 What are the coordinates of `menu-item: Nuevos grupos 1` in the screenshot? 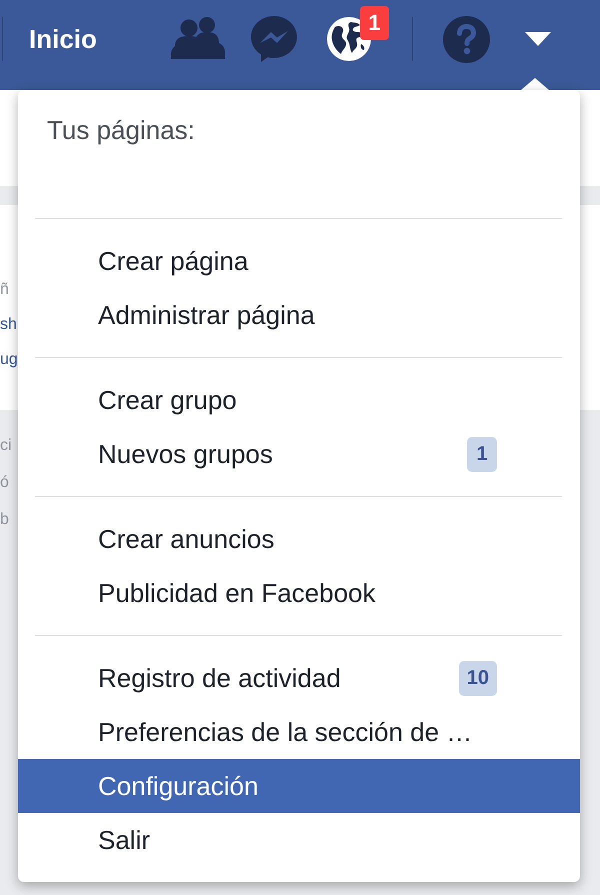 It's located at (299, 454).